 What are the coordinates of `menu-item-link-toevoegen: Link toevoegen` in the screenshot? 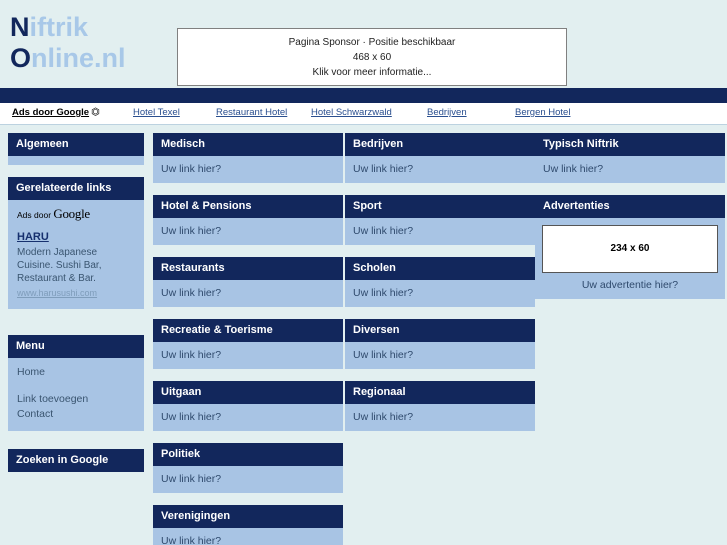 It's located at (76, 399).